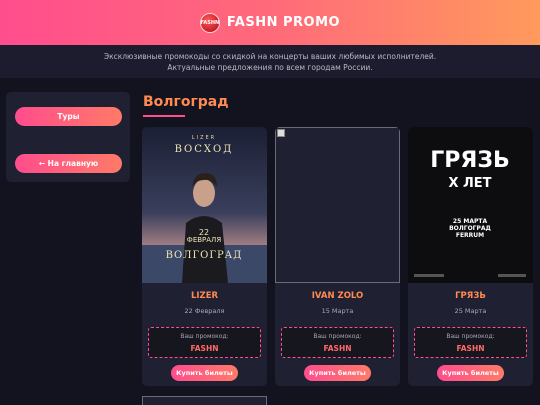  Describe the element at coordinates (204, 149) in the screenshot. I see `svg-text: ВОСХОД` at that location.